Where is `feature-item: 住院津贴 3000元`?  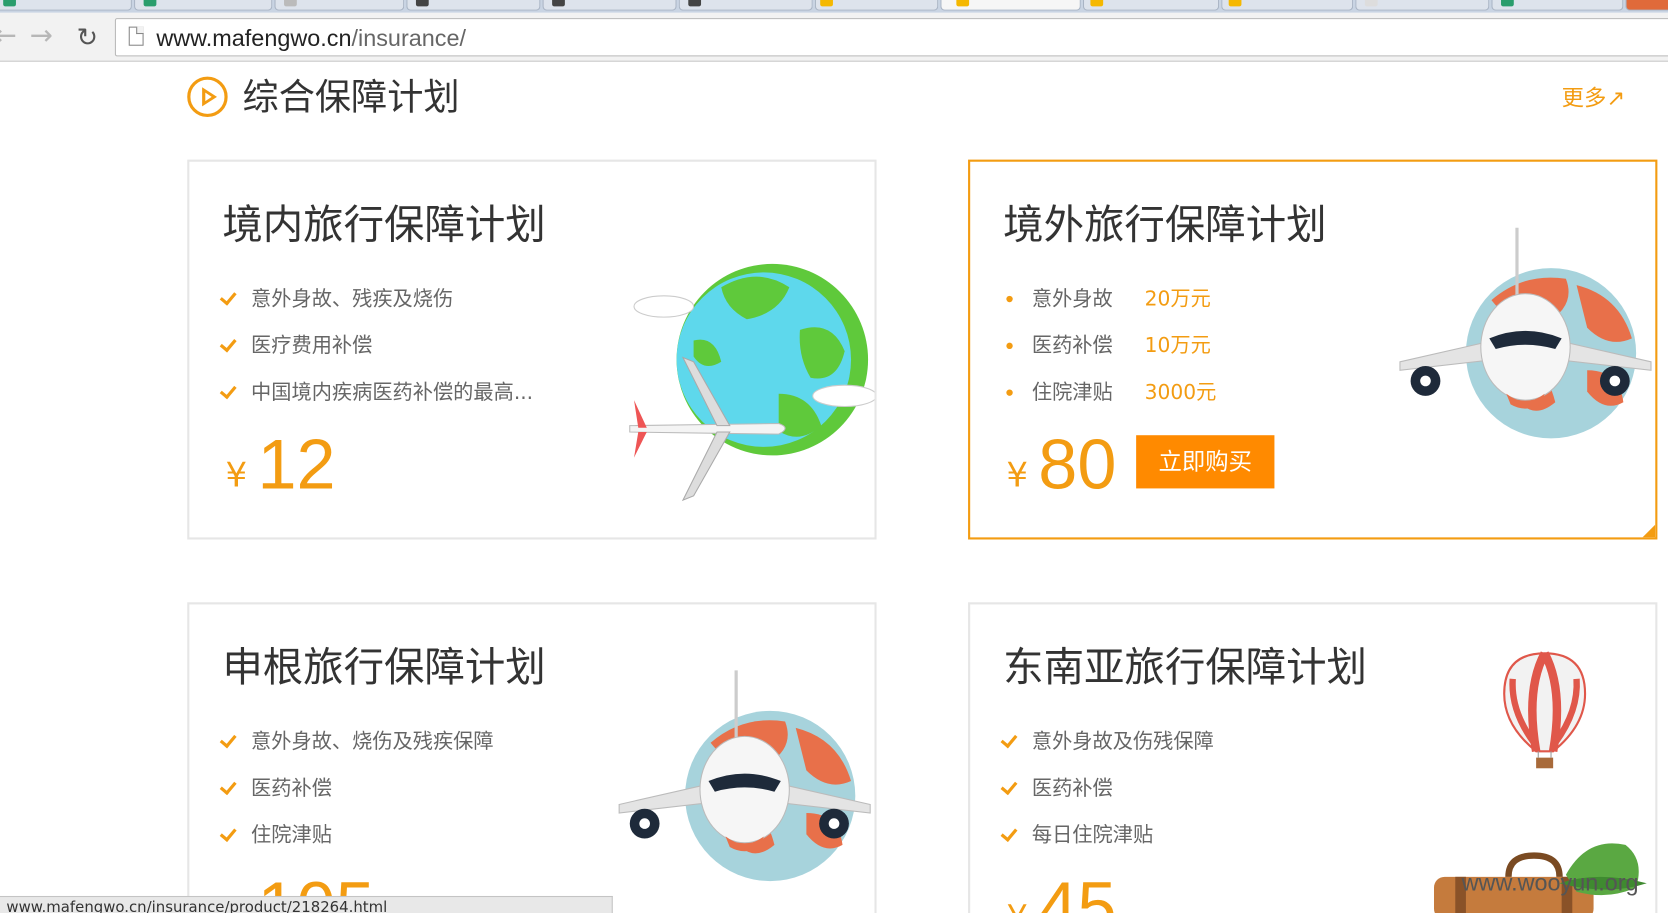
feature-item: 住院津贴 3000元 is located at coordinates (1109, 398).